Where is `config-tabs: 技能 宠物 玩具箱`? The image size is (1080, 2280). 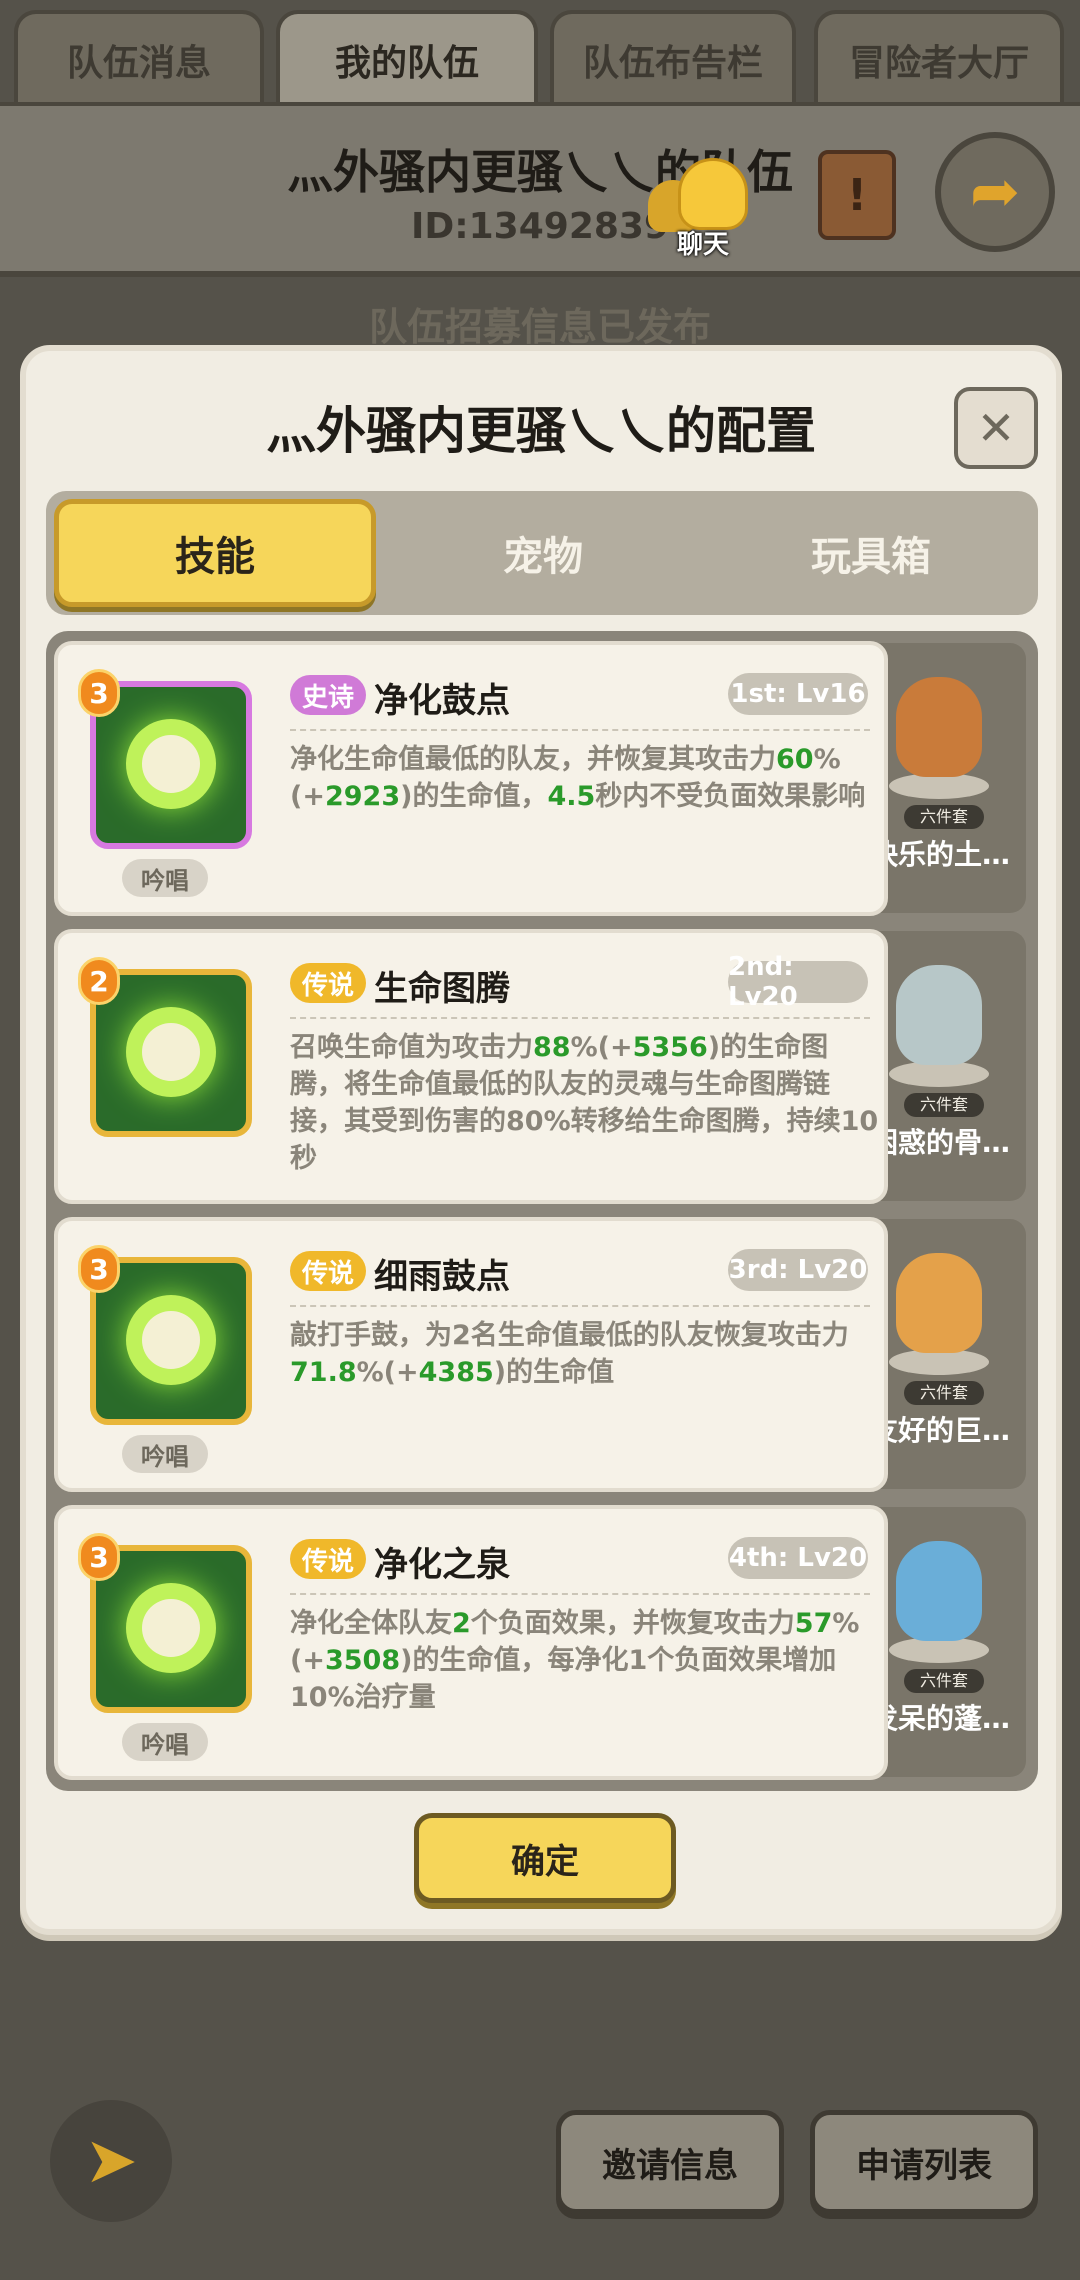
config-tabs: 技能 宠物 玩具箱 is located at coordinates (542, 553).